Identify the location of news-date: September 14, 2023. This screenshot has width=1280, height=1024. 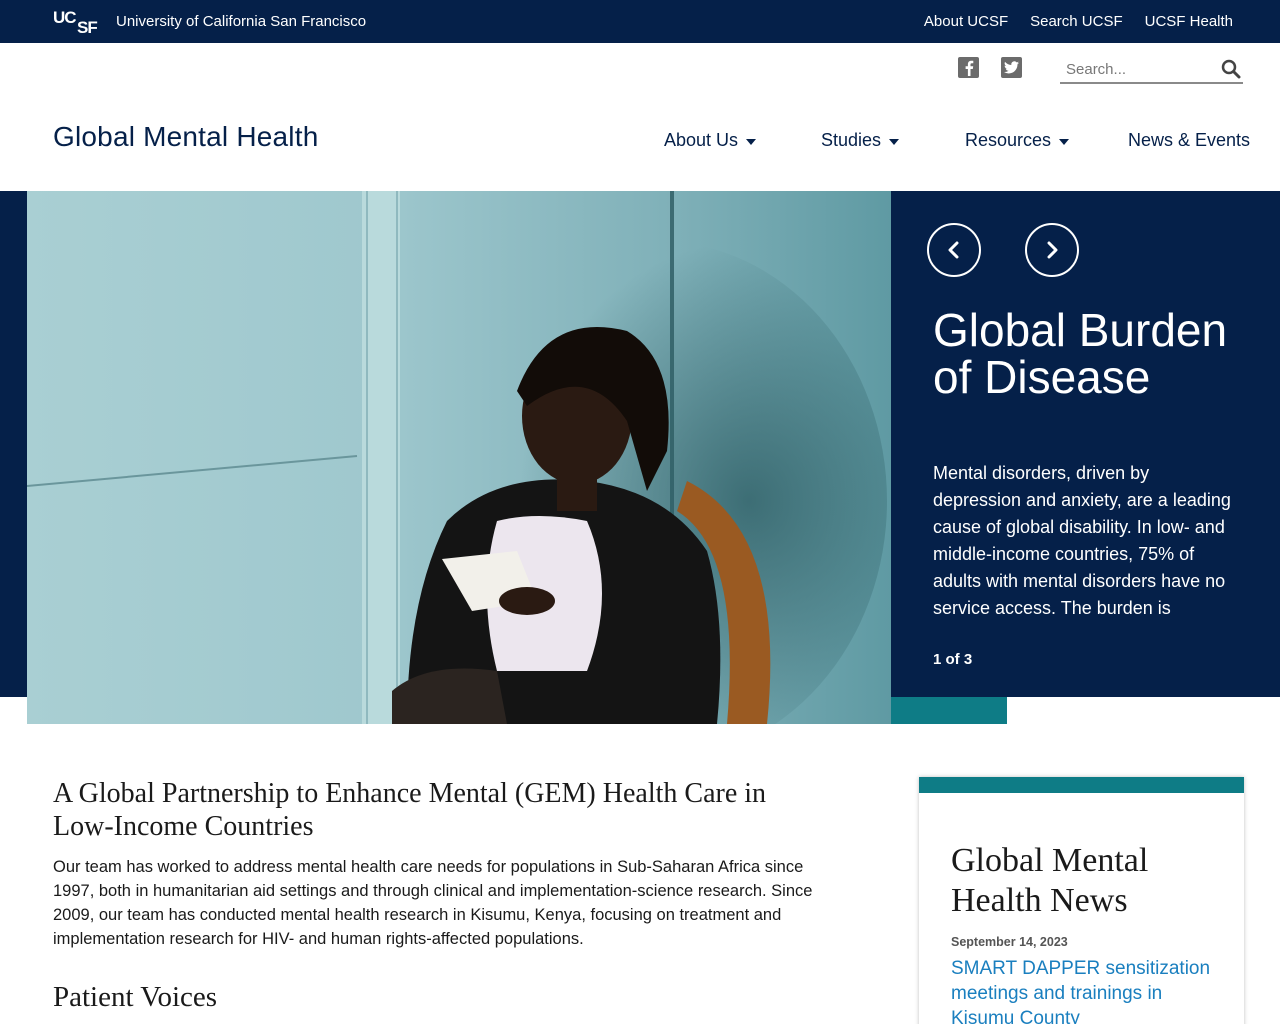
(1009, 942).